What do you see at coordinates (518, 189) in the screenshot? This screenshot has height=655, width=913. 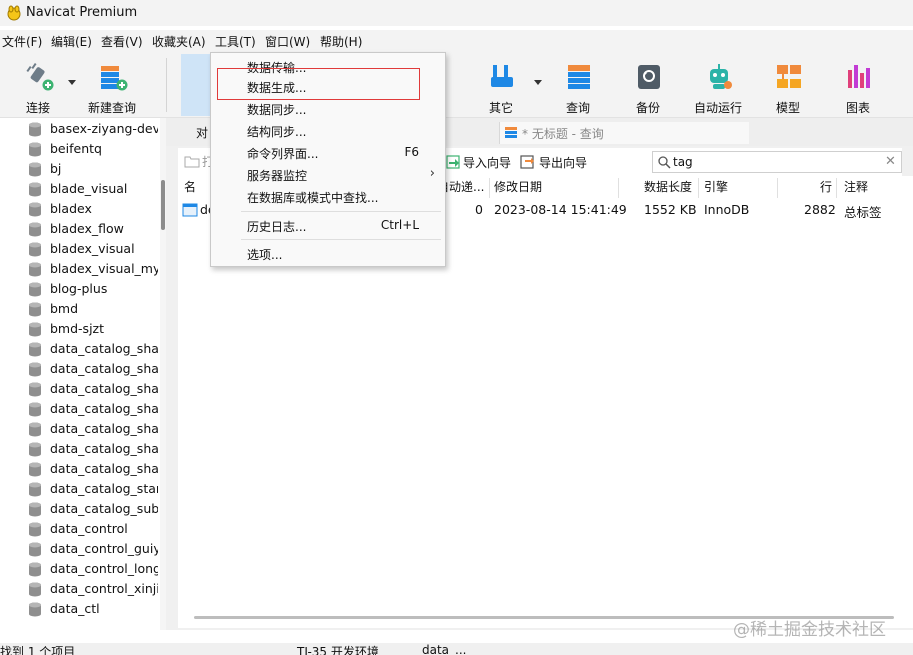 I see `column-header-modified: 修改日期` at bounding box center [518, 189].